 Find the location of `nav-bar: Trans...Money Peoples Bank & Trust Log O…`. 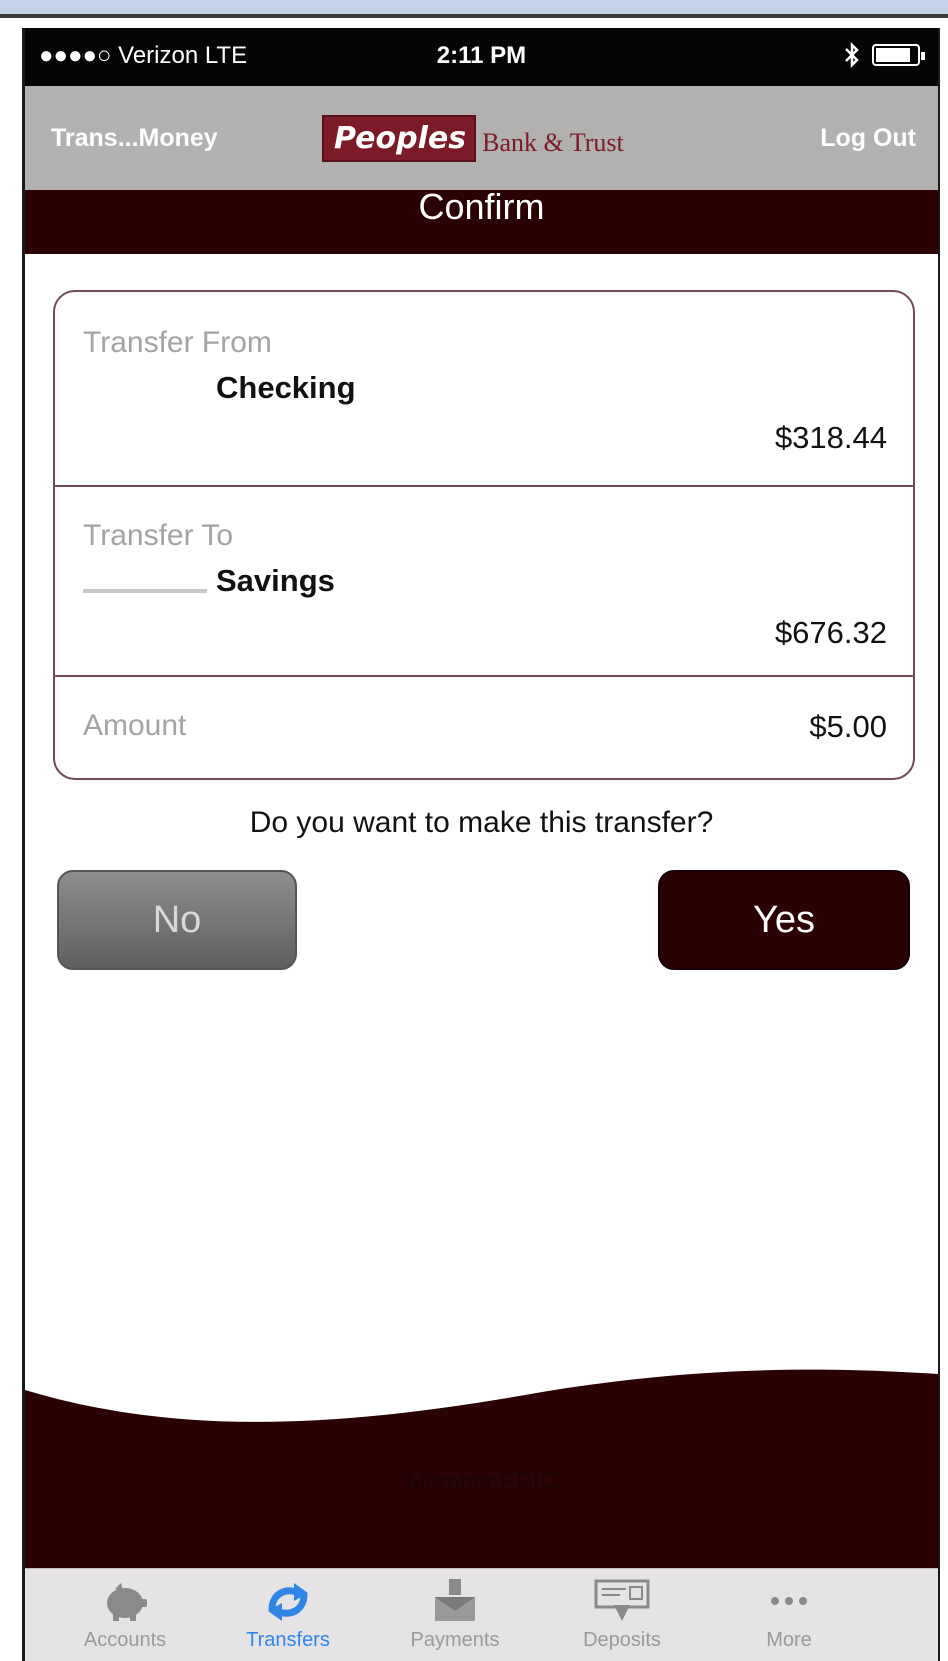

nav-bar: Trans...Money Peoples Bank & Trust Log O… is located at coordinates (481, 138).